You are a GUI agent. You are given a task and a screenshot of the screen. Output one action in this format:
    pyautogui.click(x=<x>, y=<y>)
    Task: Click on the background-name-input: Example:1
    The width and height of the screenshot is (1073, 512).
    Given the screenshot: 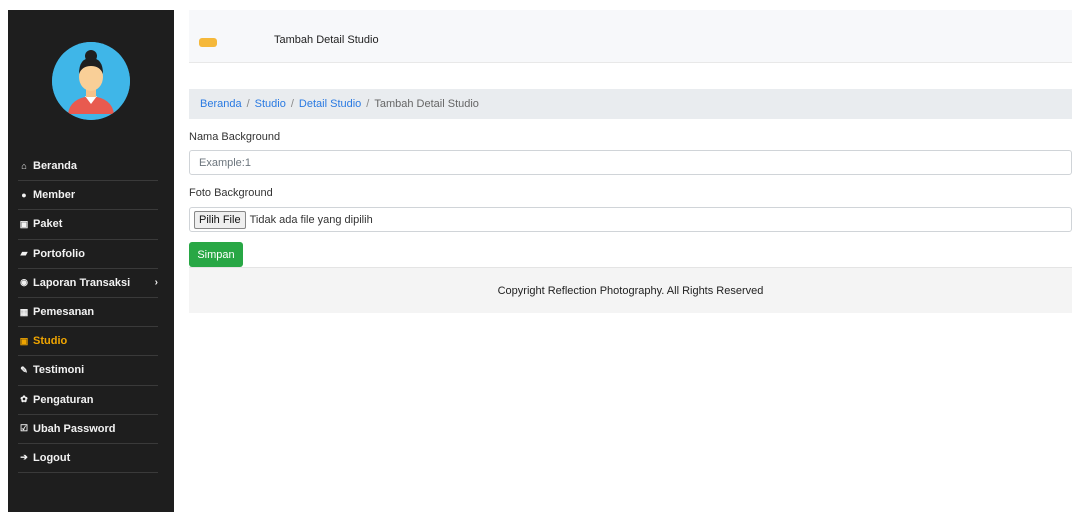 What is the action you would take?
    pyautogui.click(x=630, y=162)
    